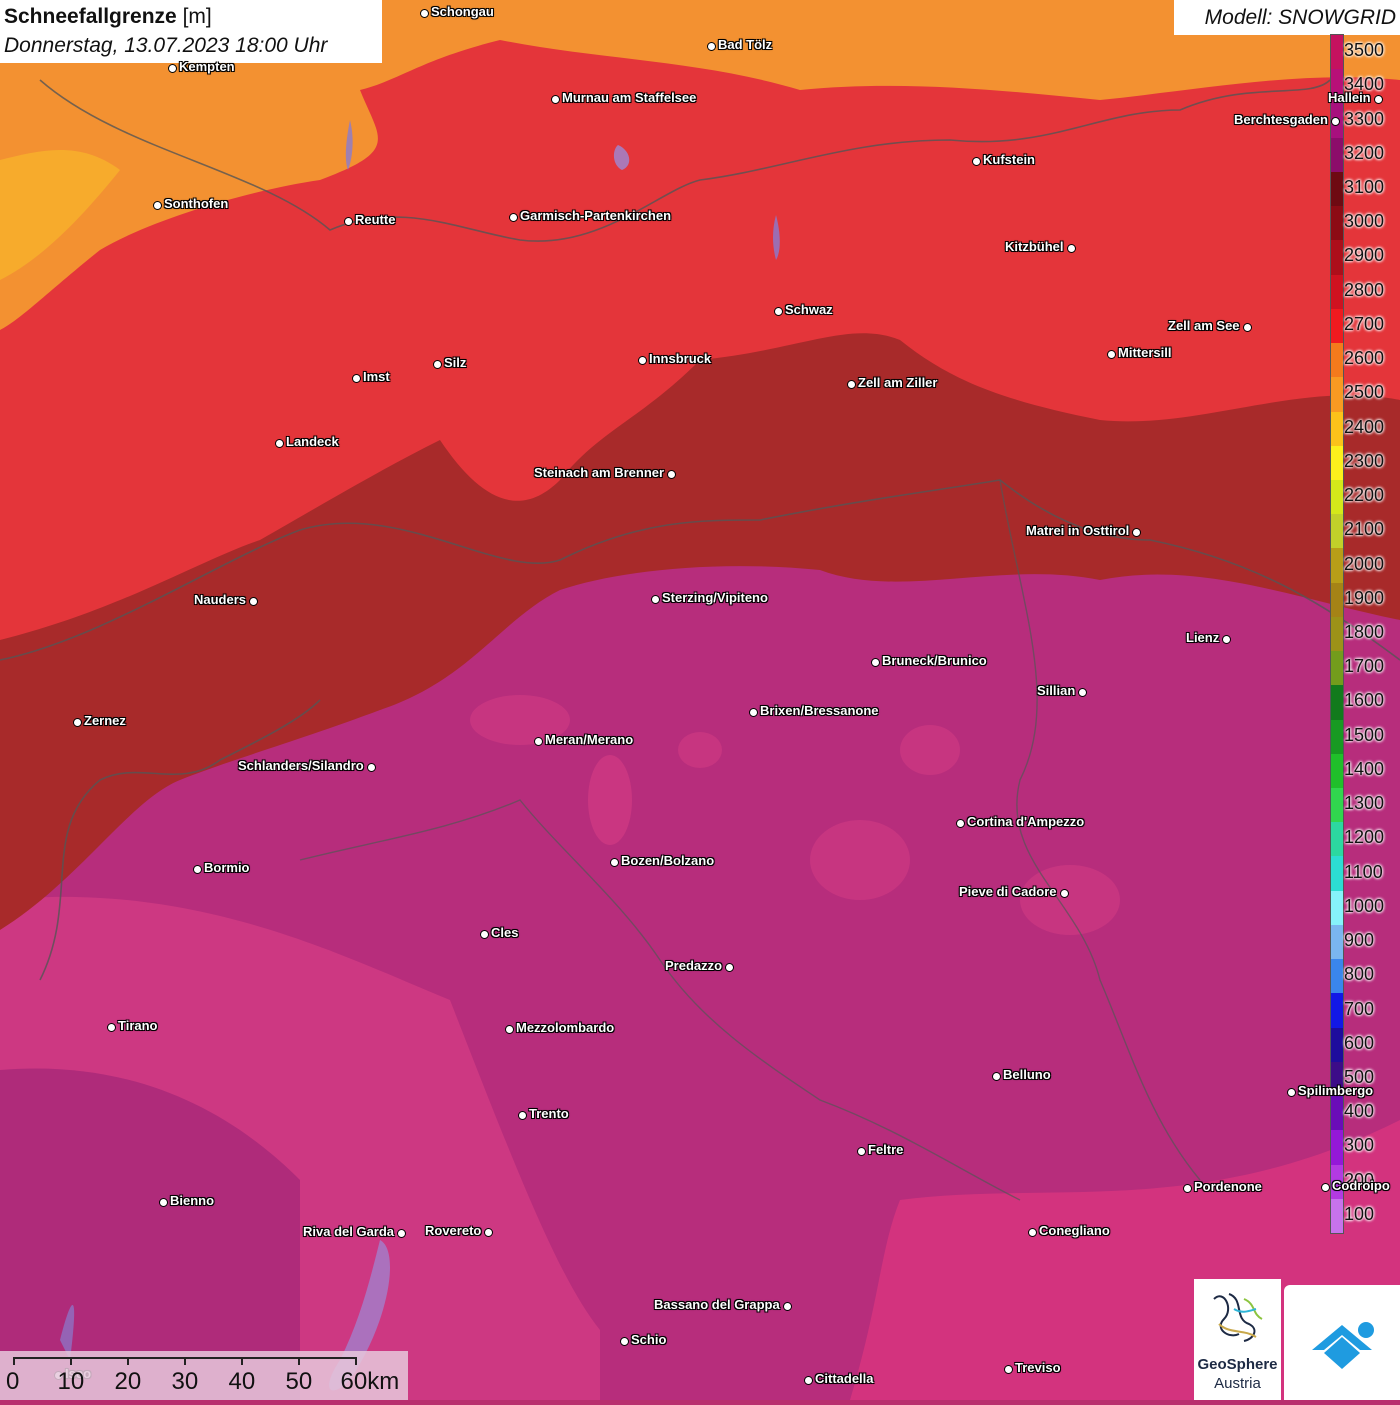 This screenshot has width=1400, height=1405. What do you see at coordinates (370, 1381) in the screenshot?
I see `scale-label: 60km` at bounding box center [370, 1381].